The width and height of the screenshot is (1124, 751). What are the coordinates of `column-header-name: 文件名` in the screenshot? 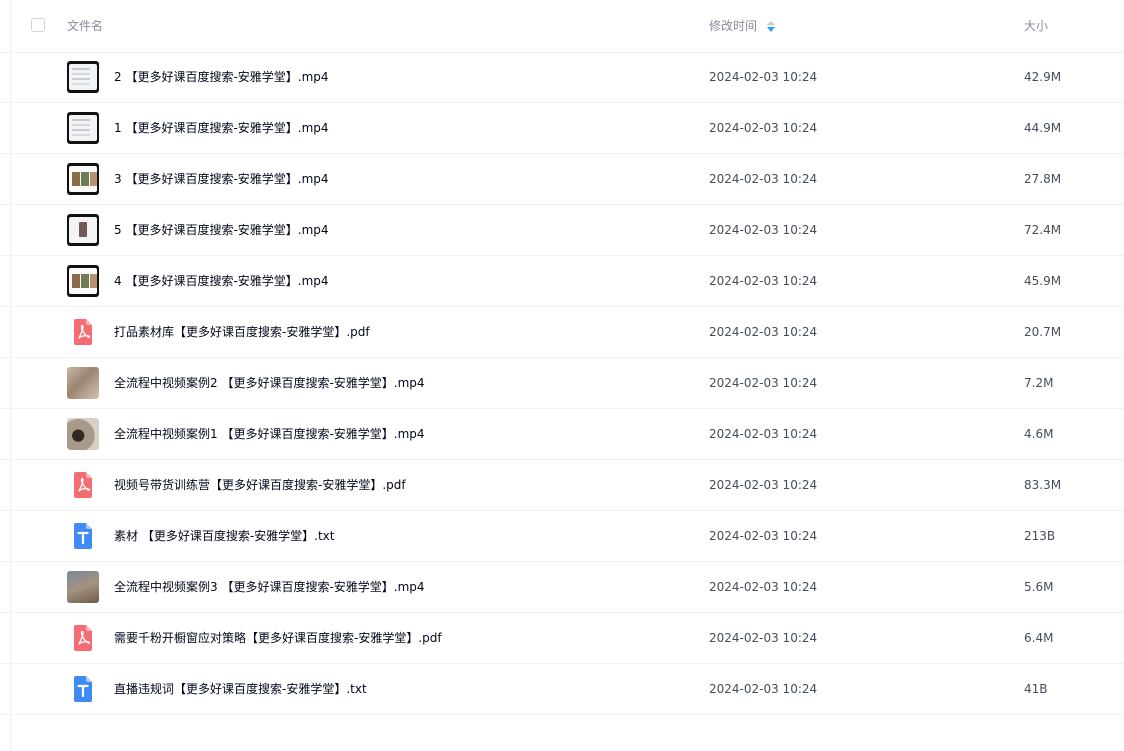 It's located at (85, 26).